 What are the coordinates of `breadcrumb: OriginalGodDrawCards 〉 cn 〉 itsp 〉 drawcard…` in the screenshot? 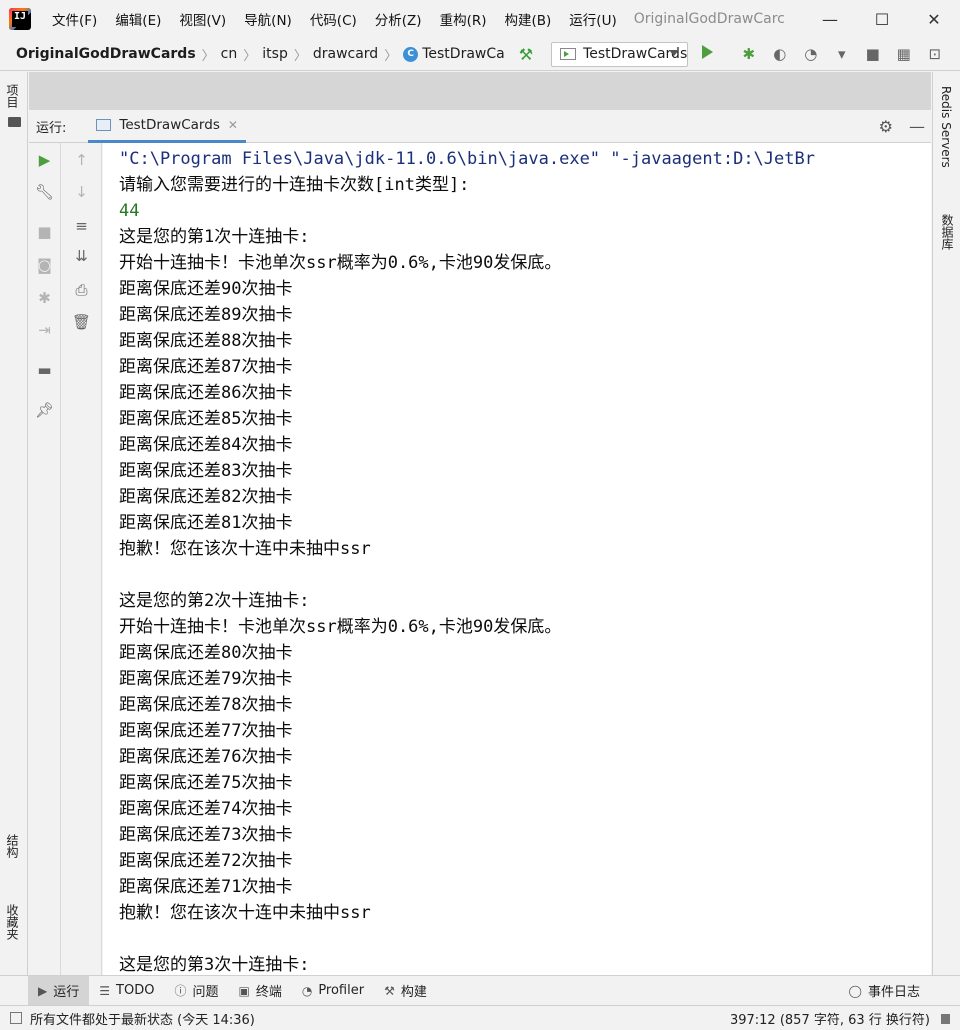 It's located at (260, 54).